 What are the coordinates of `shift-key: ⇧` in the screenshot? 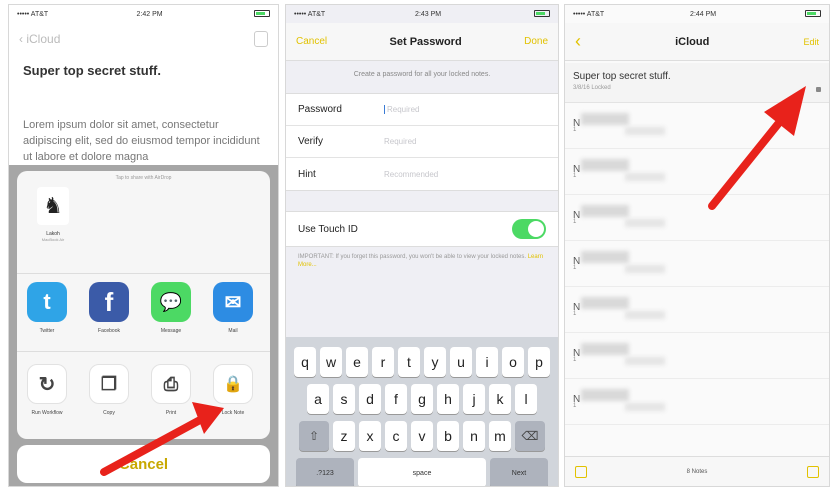 It's located at (314, 436).